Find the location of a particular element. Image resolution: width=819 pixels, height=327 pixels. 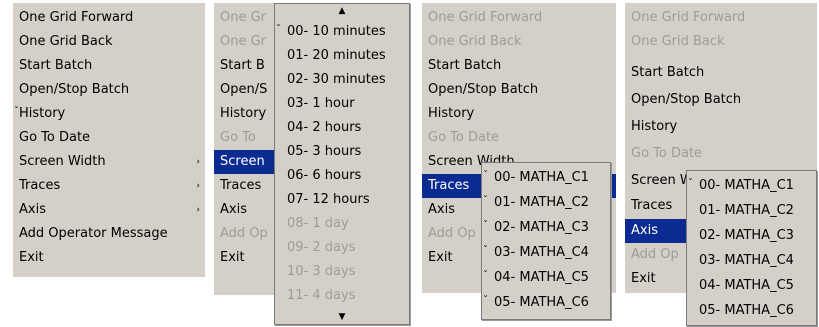

menu-item-label: Add Op is located at coordinates (244, 233).